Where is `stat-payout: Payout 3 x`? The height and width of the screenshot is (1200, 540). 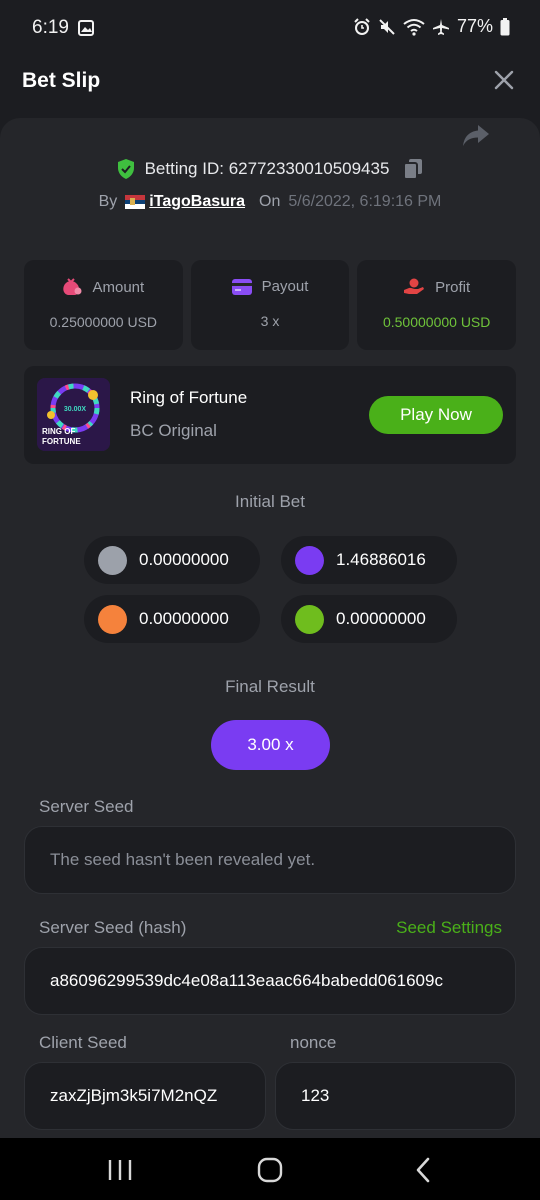
stat-payout: Payout 3 x is located at coordinates (270, 305).